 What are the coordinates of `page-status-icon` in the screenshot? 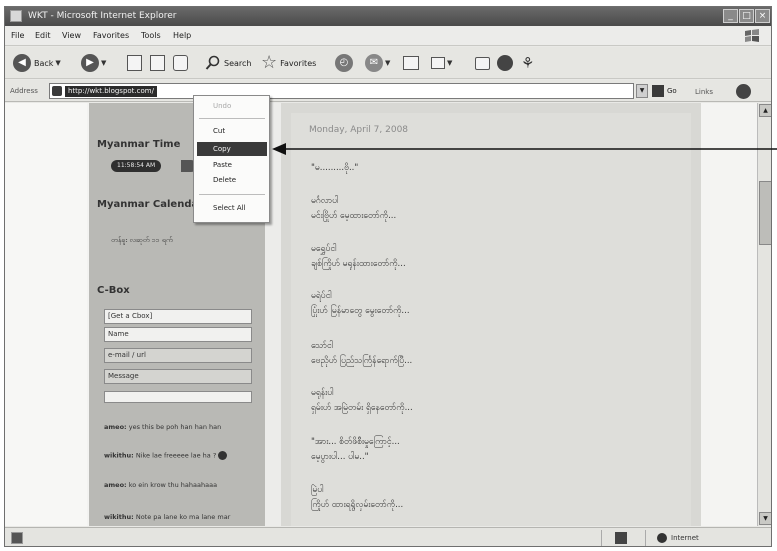 It's located at (17, 538).